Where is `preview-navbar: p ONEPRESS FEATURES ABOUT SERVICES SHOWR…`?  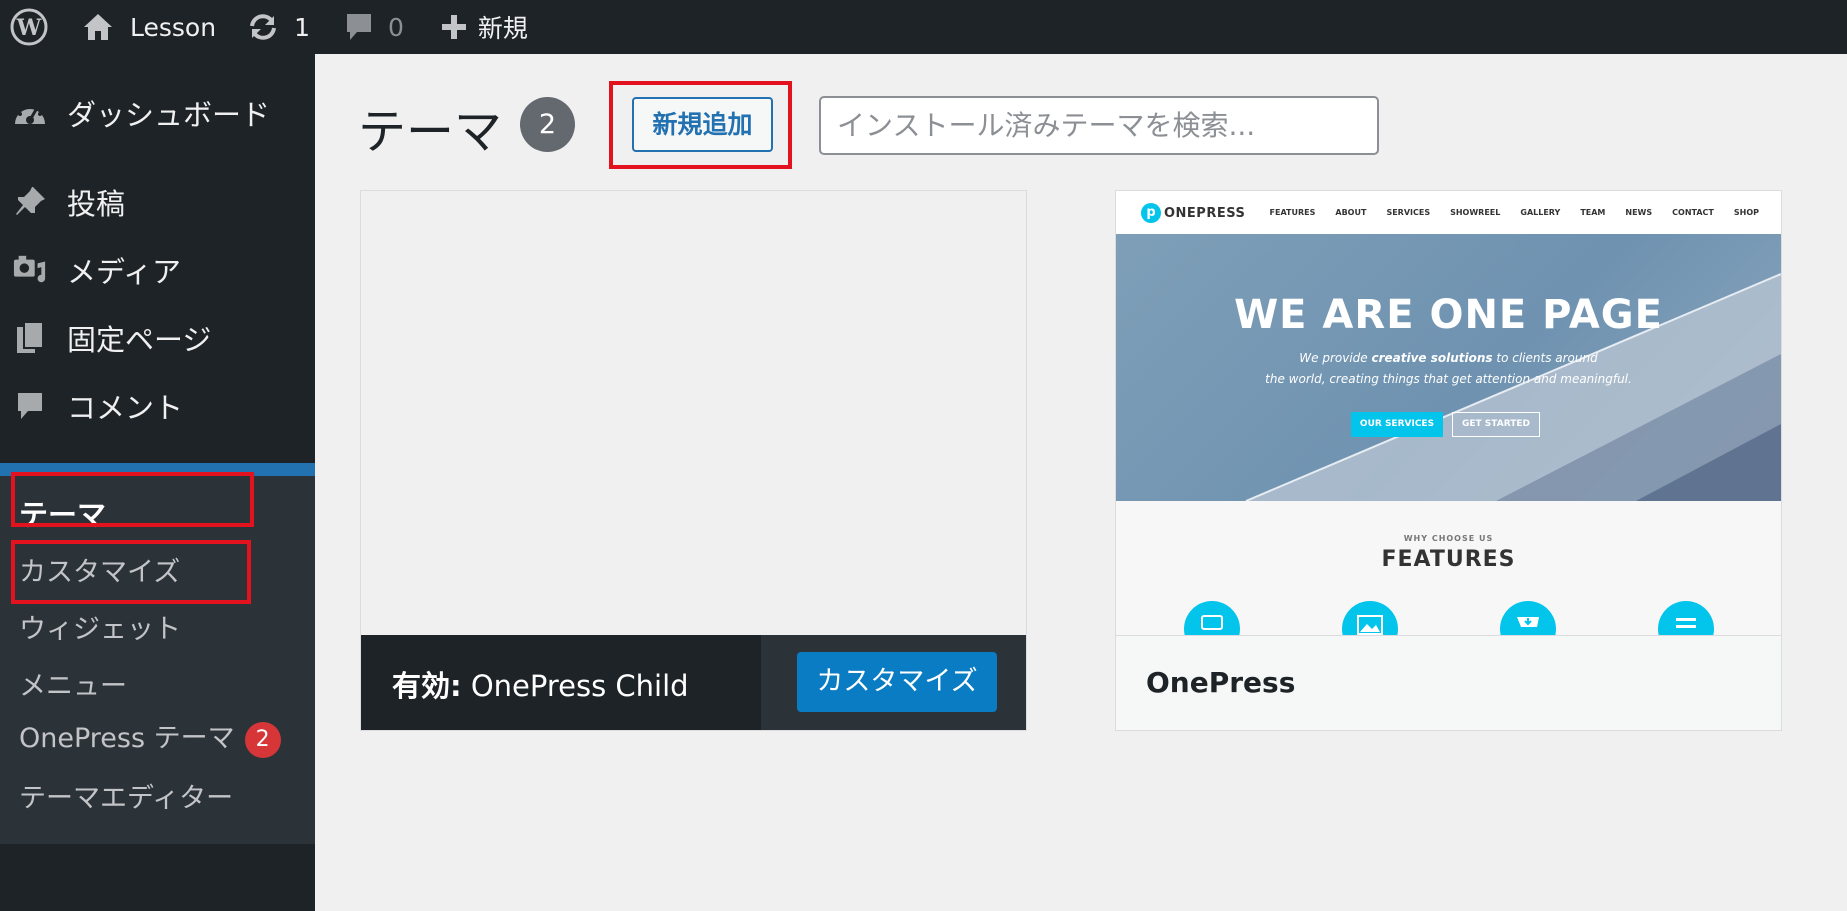
preview-navbar: p ONEPRESS FEATURES ABOUT SERVICES SHOWR… is located at coordinates (1448, 212).